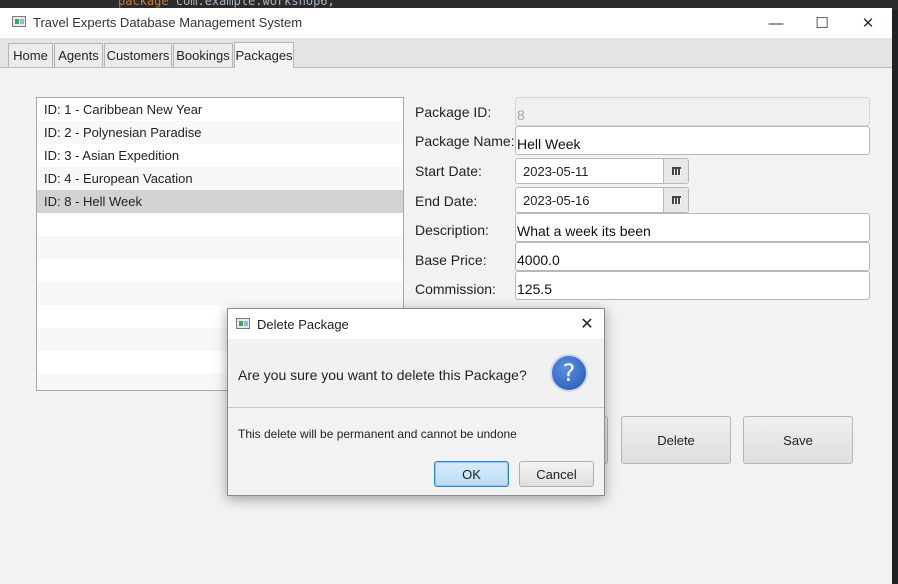  What do you see at coordinates (776, 23) in the screenshot?
I see `minimize-button: —` at bounding box center [776, 23].